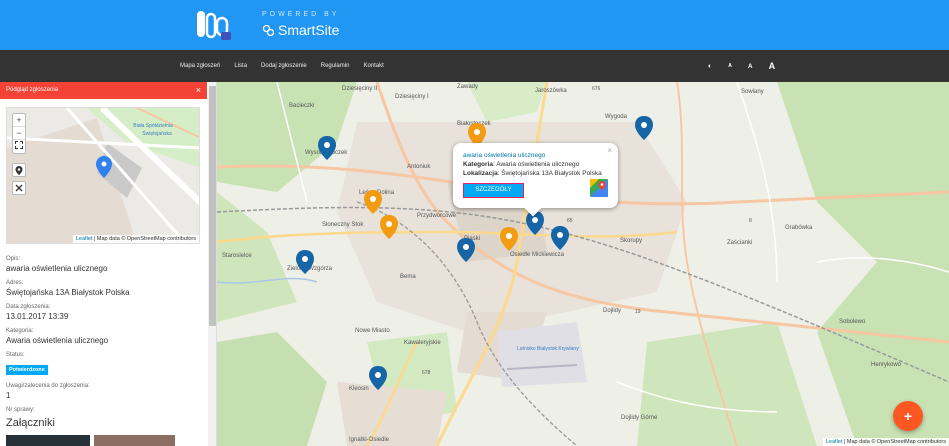 This screenshot has width=949, height=446. I want to click on map-label-jaroszowka: Jaroszówka, so click(551, 91).